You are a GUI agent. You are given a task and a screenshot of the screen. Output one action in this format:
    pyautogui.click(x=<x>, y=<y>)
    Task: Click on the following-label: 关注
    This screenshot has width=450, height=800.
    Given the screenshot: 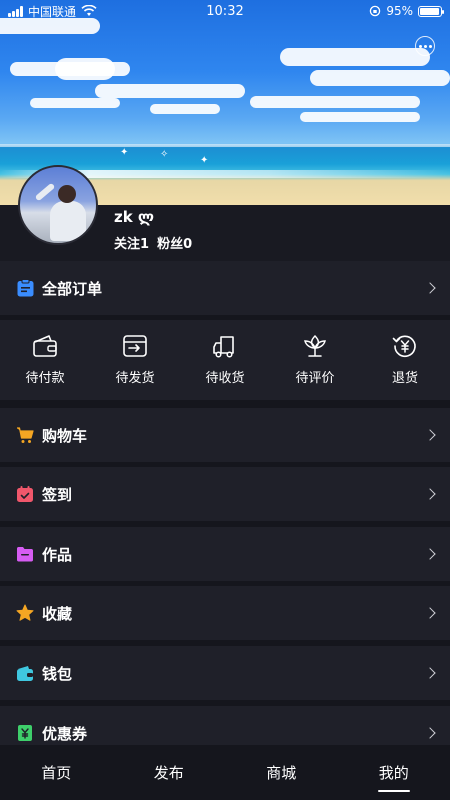 What is the action you would take?
    pyautogui.click(x=127, y=244)
    